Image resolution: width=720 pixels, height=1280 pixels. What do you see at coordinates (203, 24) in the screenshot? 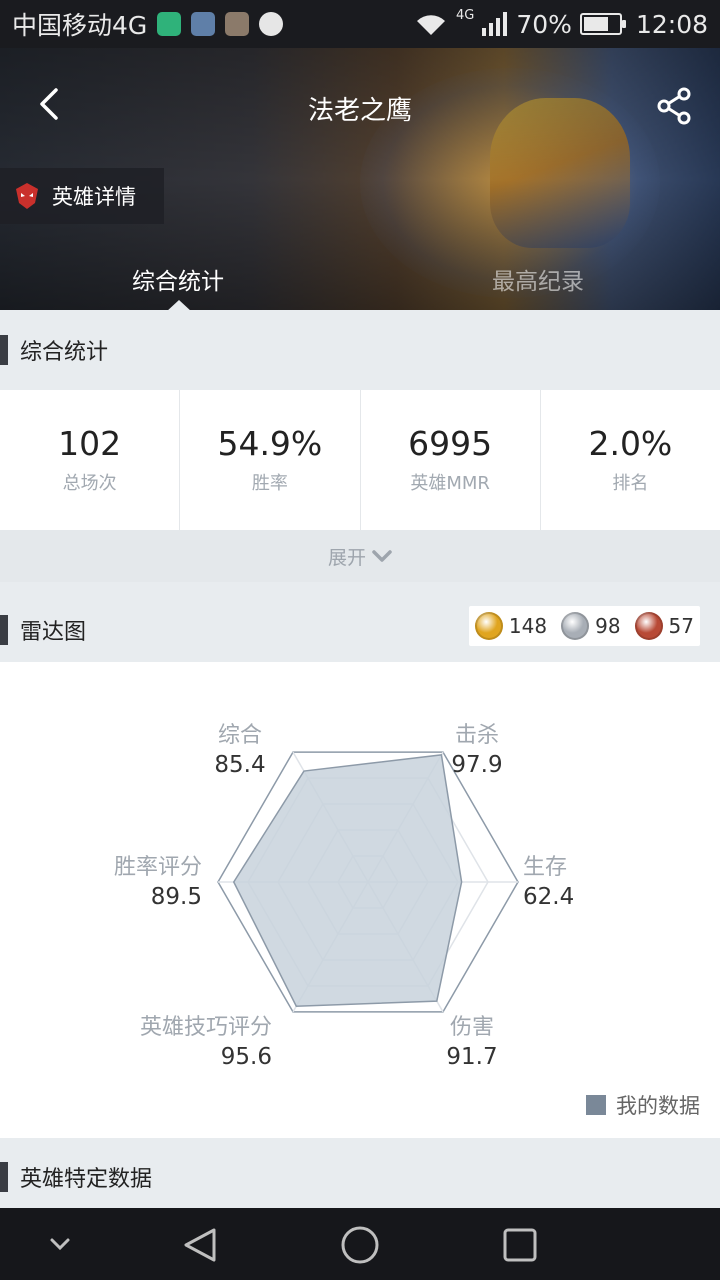
I see `chat-notification-icon` at bounding box center [203, 24].